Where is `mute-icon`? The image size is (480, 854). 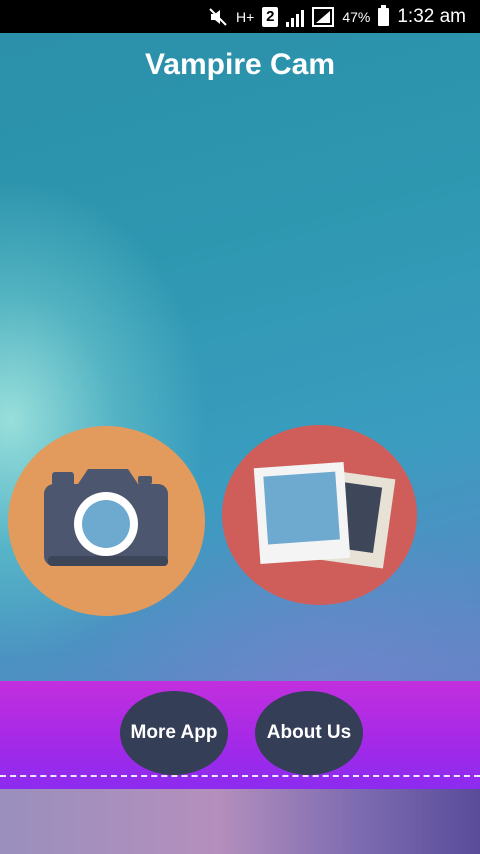 mute-icon is located at coordinates (218, 16).